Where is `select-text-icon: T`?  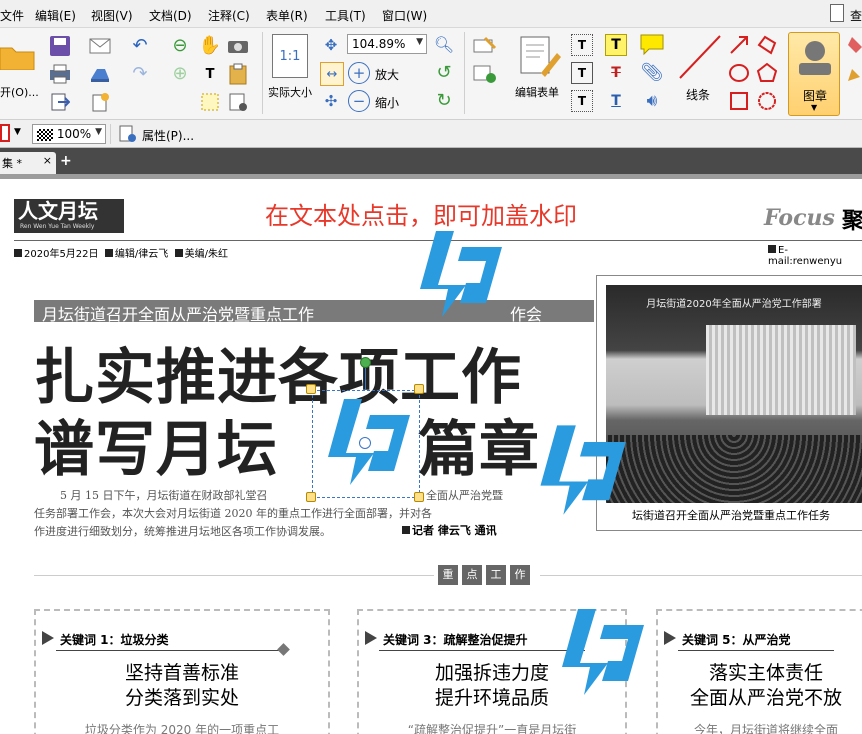
select-text-icon: T is located at coordinates (210, 74).